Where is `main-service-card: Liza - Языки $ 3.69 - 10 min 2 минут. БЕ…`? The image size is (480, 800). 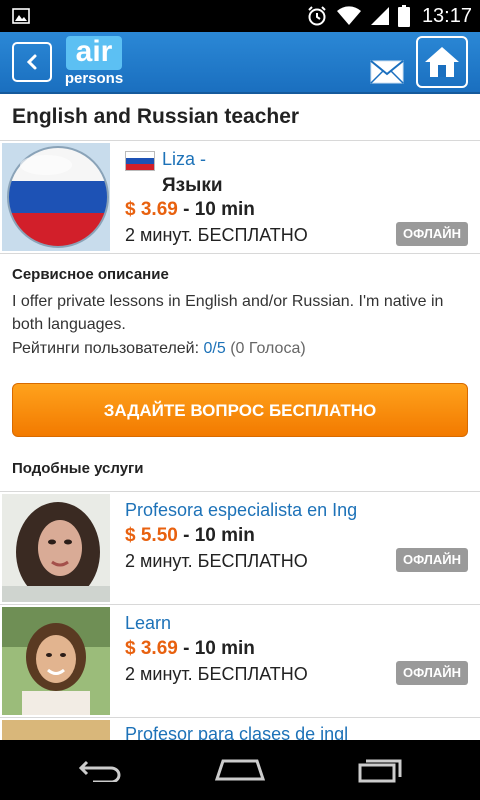
main-service-card: Liza - Языки $ 3.69 - 10 min 2 минут. БЕ… is located at coordinates (240, 197).